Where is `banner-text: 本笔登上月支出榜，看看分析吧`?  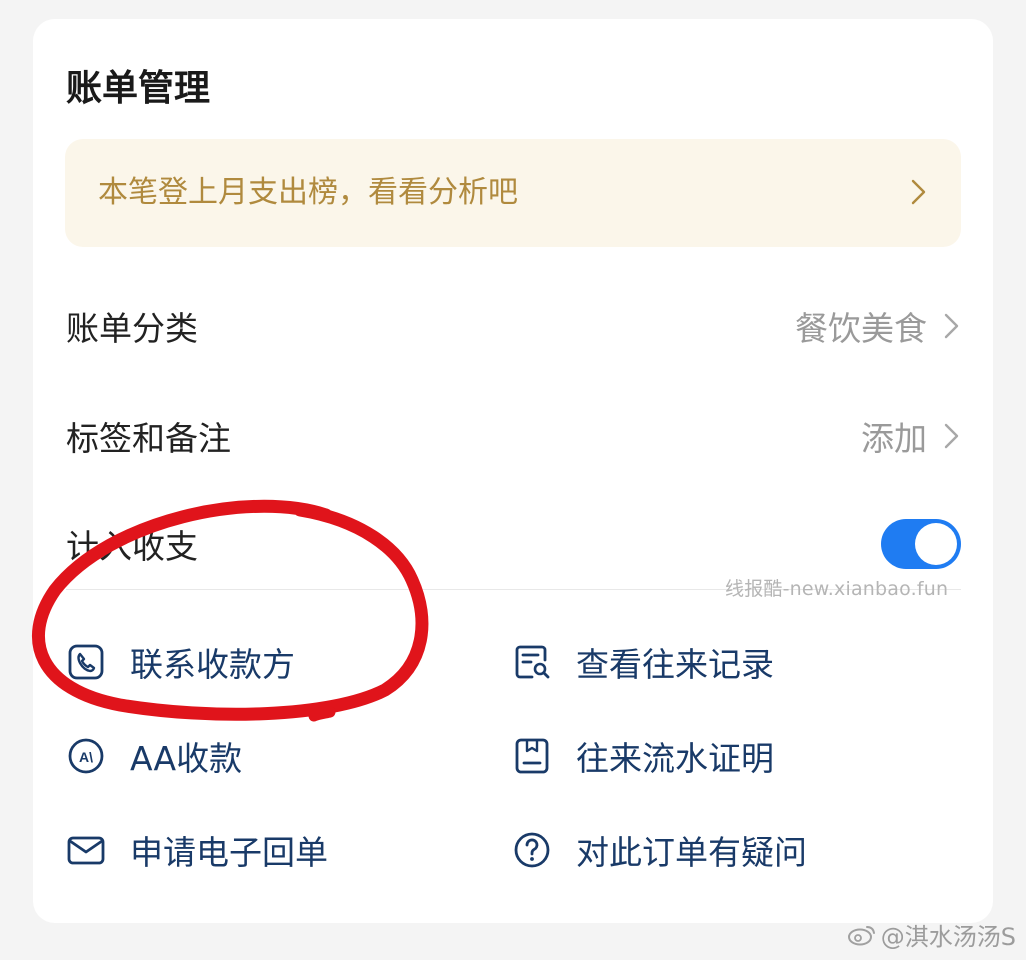
banner-text: 本笔登上月支出榜，看看分析吧 is located at coordinates (308, 192).